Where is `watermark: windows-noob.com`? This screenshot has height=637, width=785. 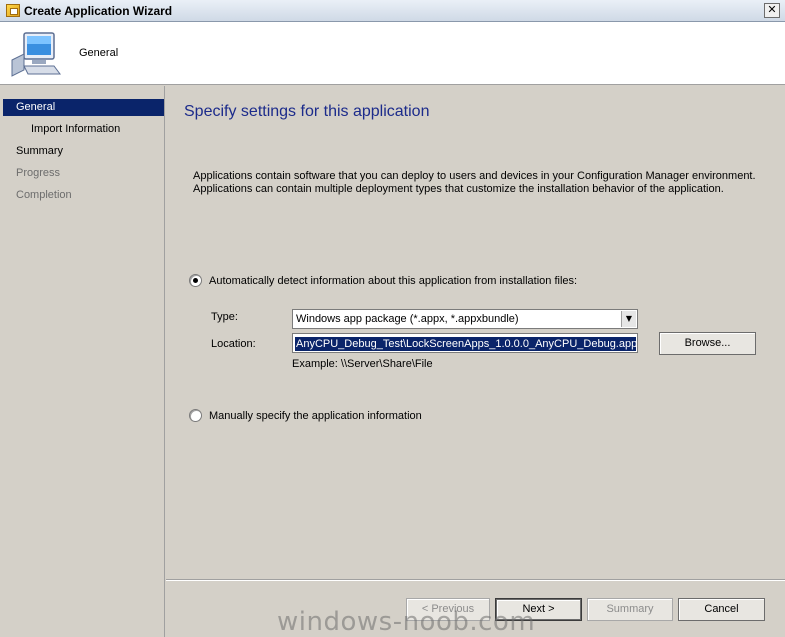 watermark: windows-noob.com is located at coordinates (406, 622).